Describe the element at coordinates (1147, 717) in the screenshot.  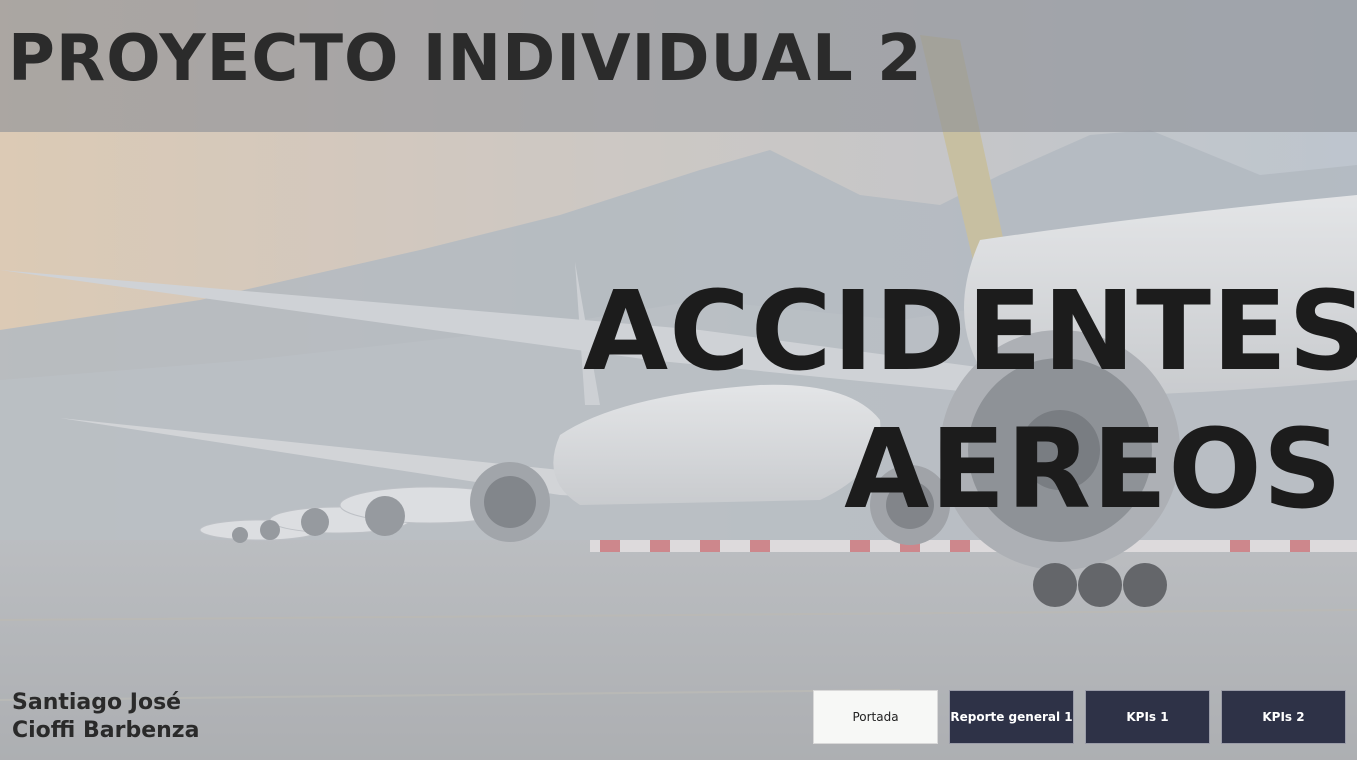
I see `nav-button-kpis-1: KPIs 1` at that location.